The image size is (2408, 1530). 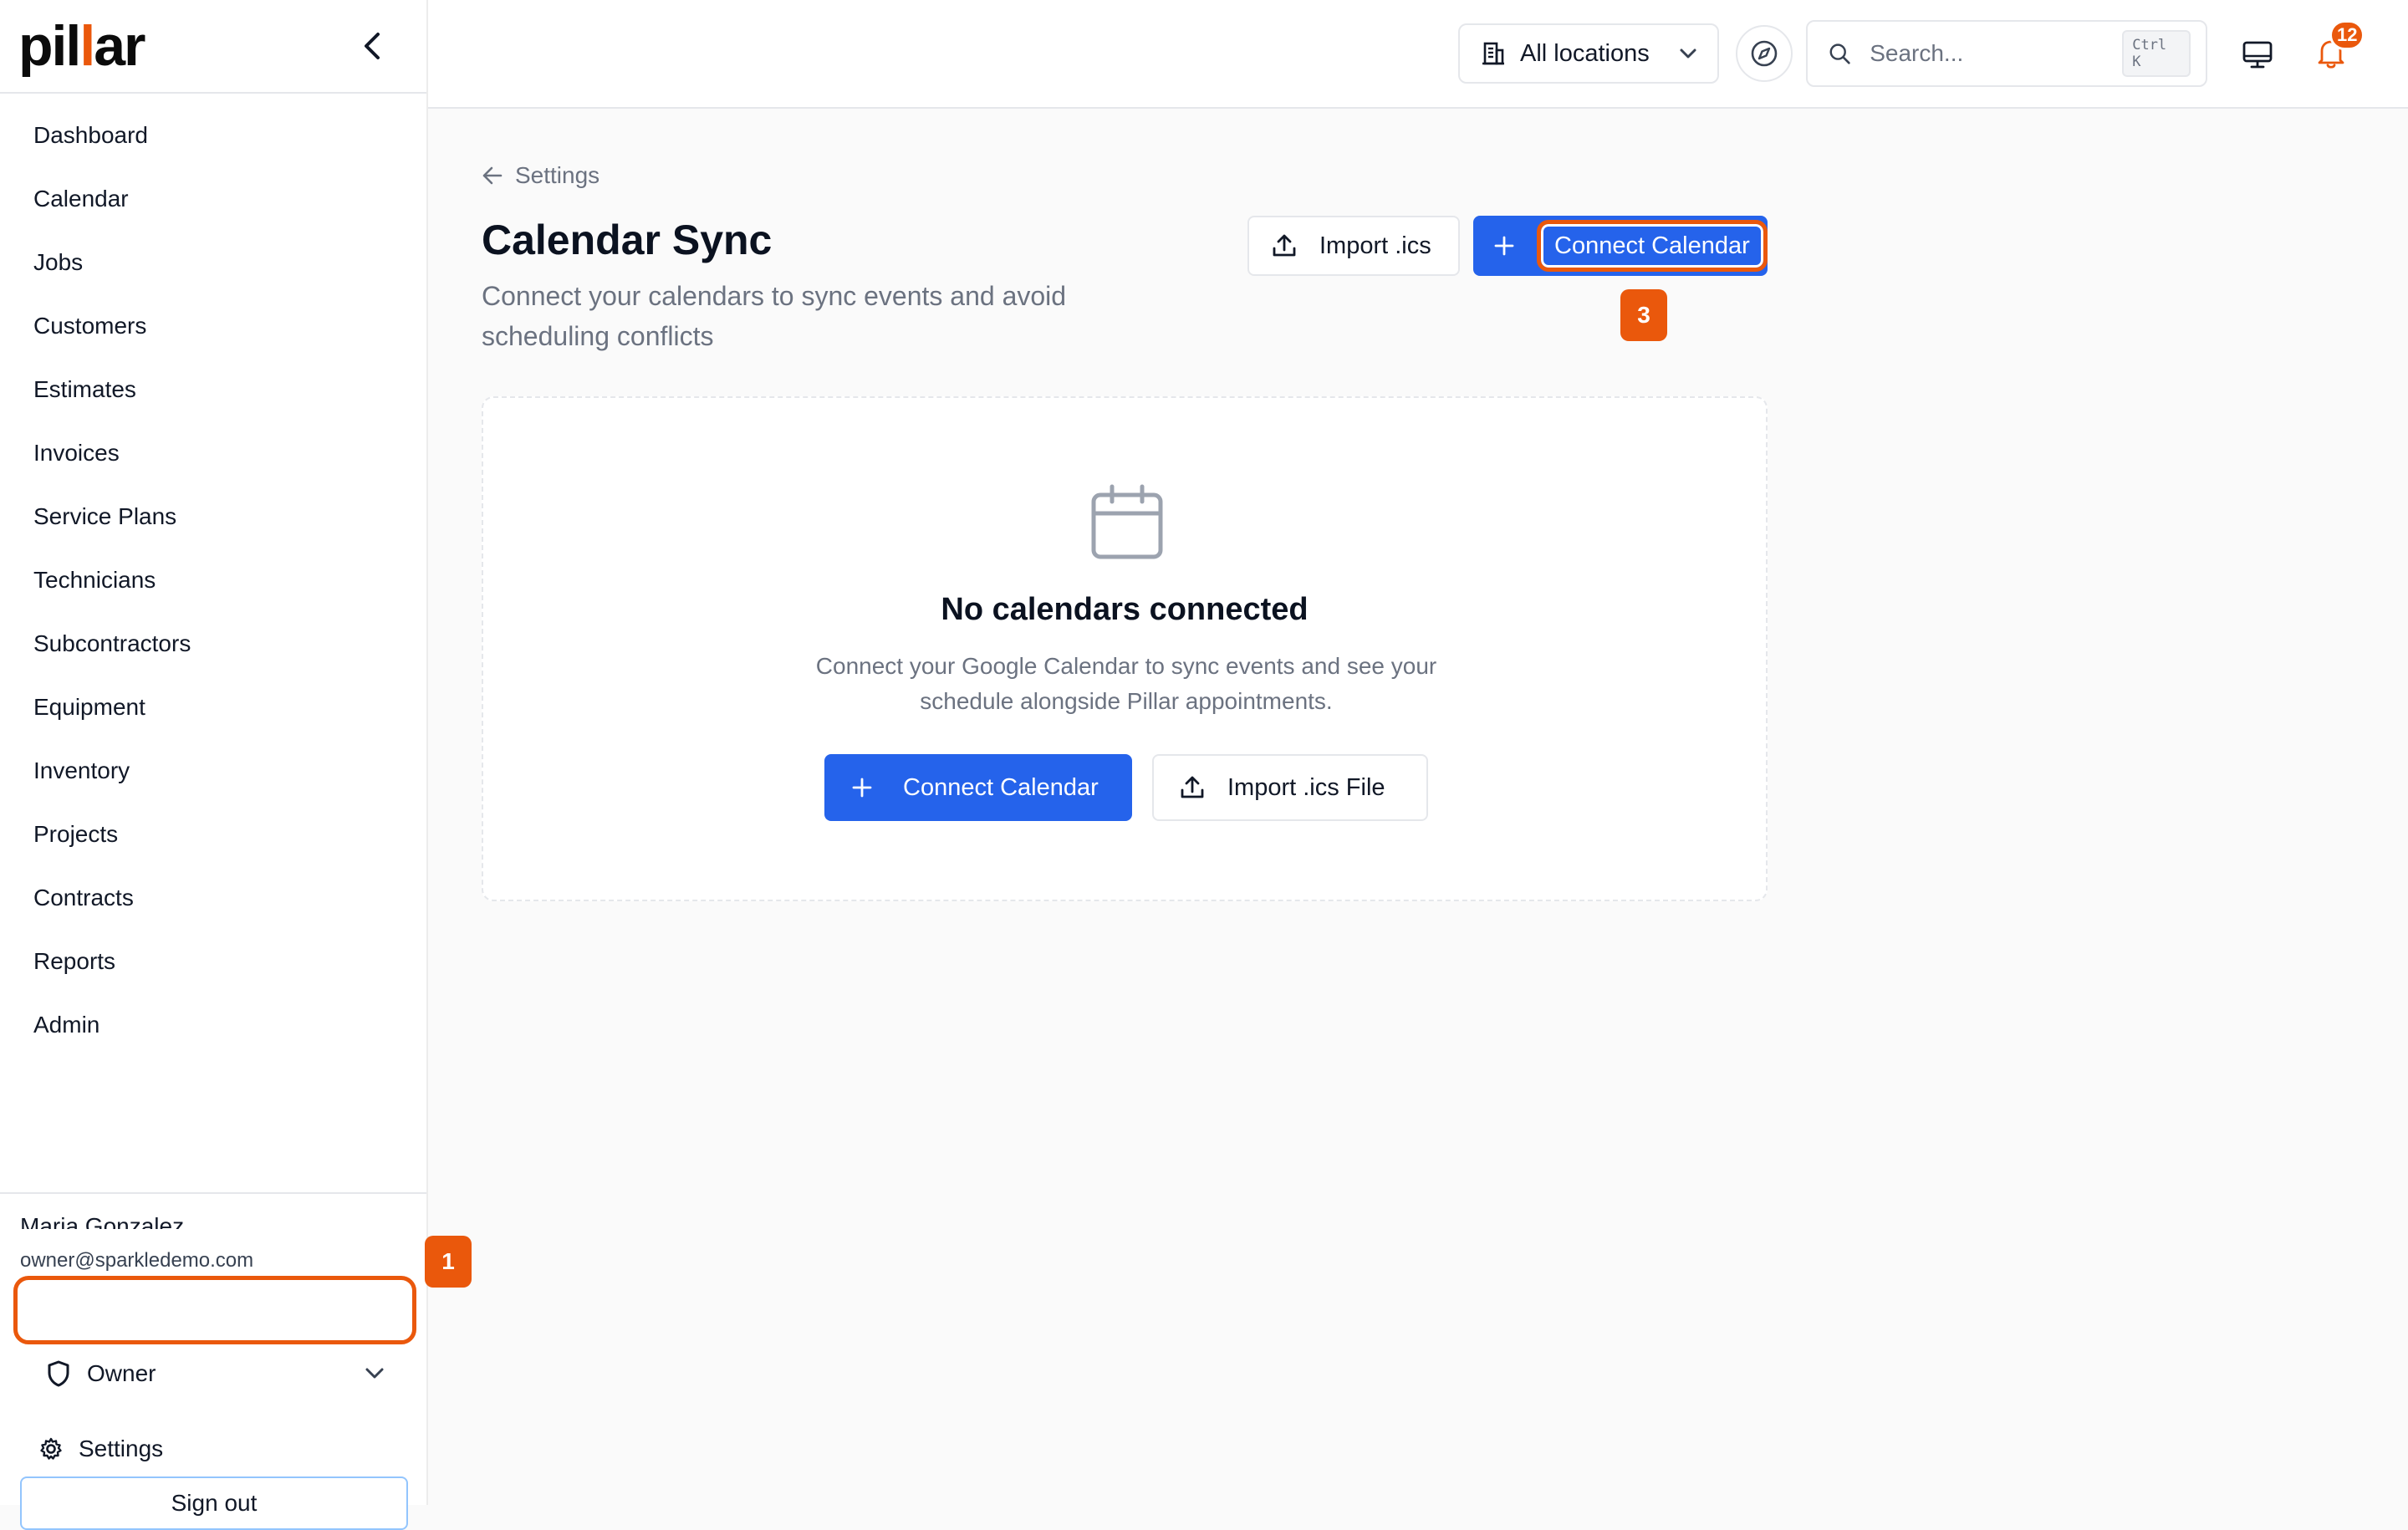 What do you see at coordinates (213, 580) in the screenshot?
I see `sidebar-item-technicians: Technicians` at bounding box center [213, 580].